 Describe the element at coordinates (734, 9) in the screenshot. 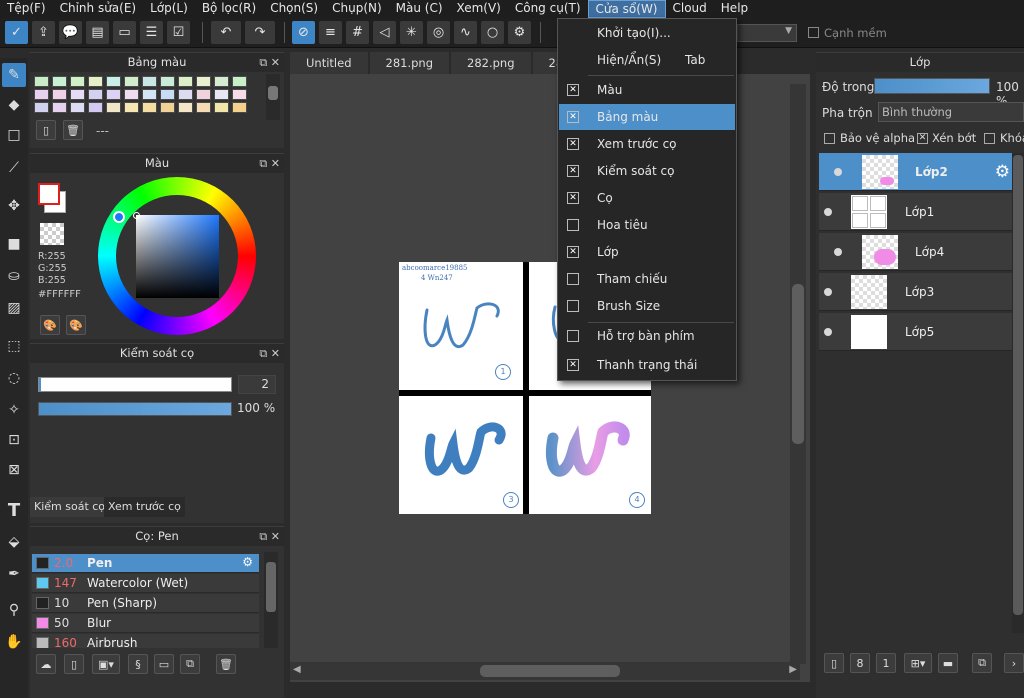

I see `menu-help: Help` at that location.